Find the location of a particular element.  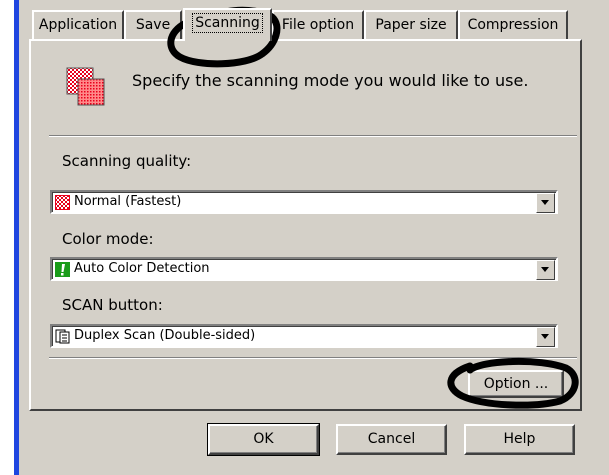

tab-application: Application is located at coordinates (78, 25).